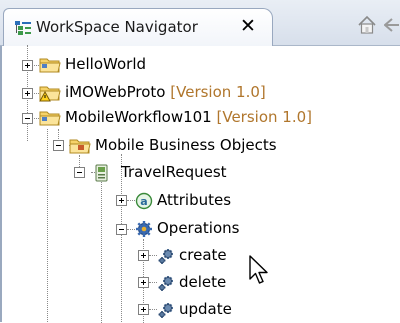 The image size is (400, 323). Describe the element at coordinates (174, 172) in the screenshot. I see `tree-item-label: TravelRequest` at that location.